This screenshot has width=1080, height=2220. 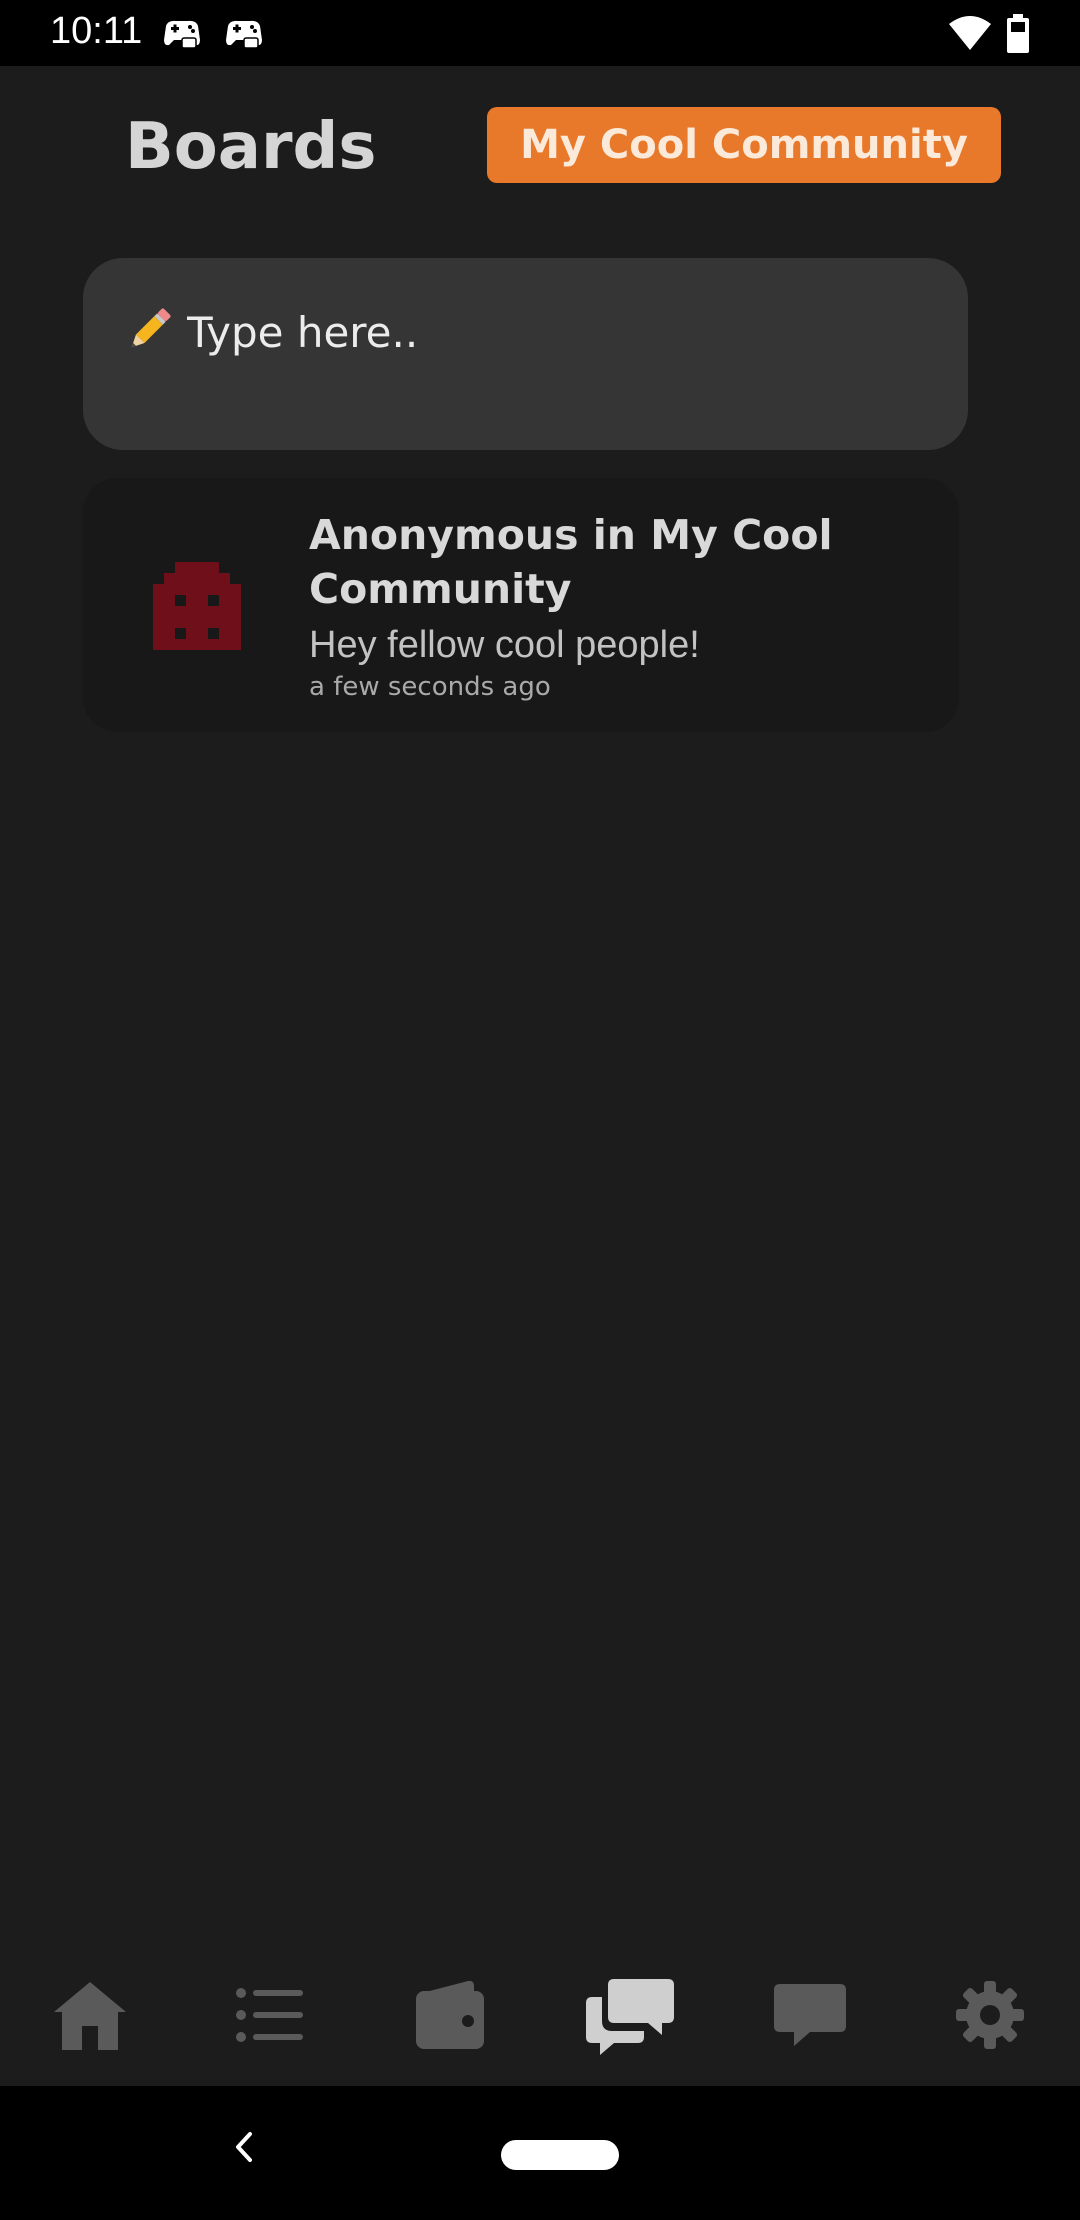 What do you see at coordinates (504, 645) in the screenshot?
I see `post-body: Hey fellow cool people!` at bounding box center [504, 645].